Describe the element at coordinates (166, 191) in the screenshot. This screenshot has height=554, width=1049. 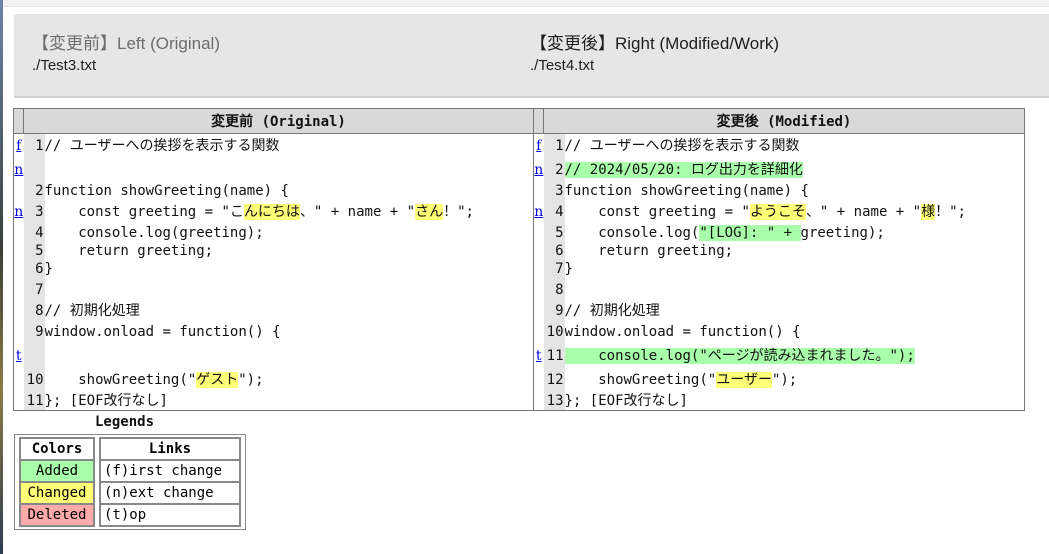
I see `left-code-line: function showGreeting(name) {` at that location.